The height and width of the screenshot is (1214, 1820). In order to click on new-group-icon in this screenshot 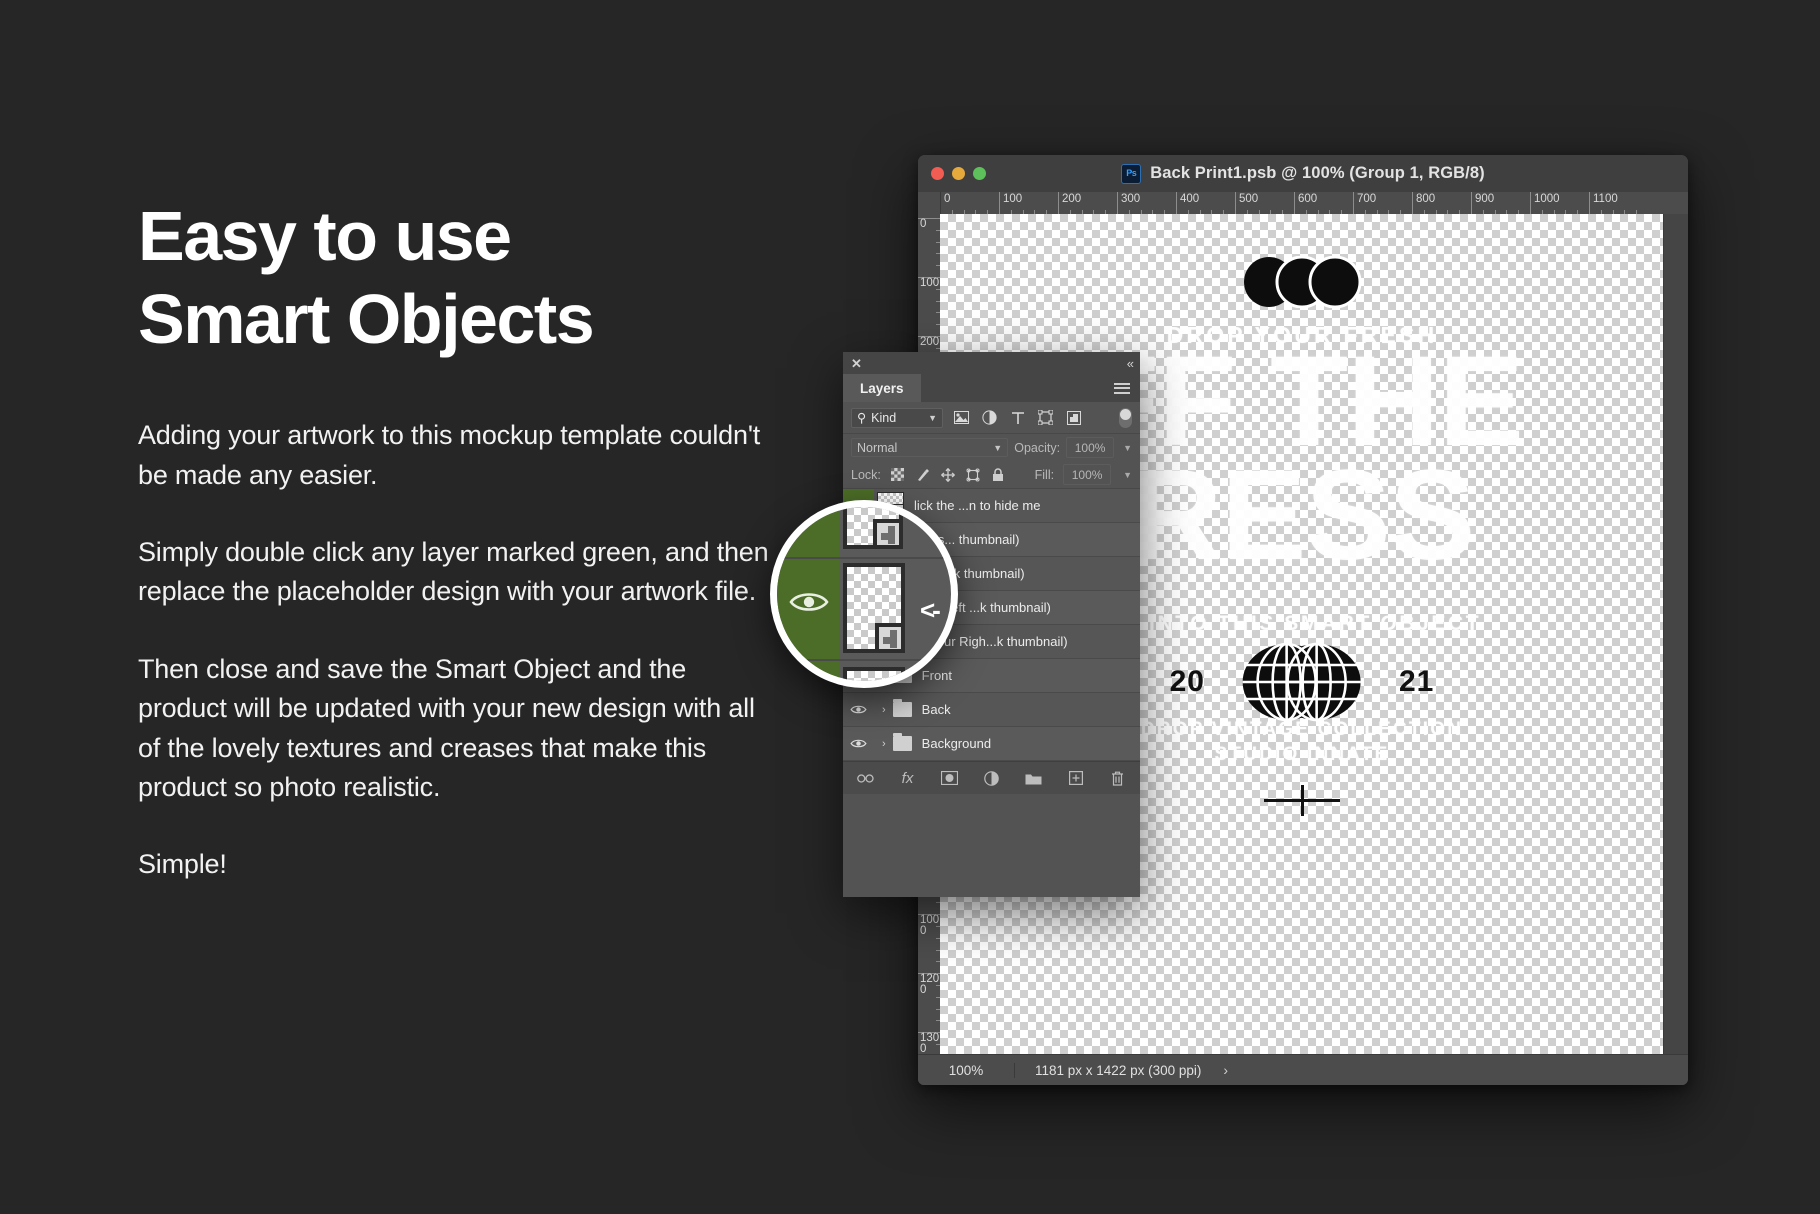, I will do `click(1033, 778)`.